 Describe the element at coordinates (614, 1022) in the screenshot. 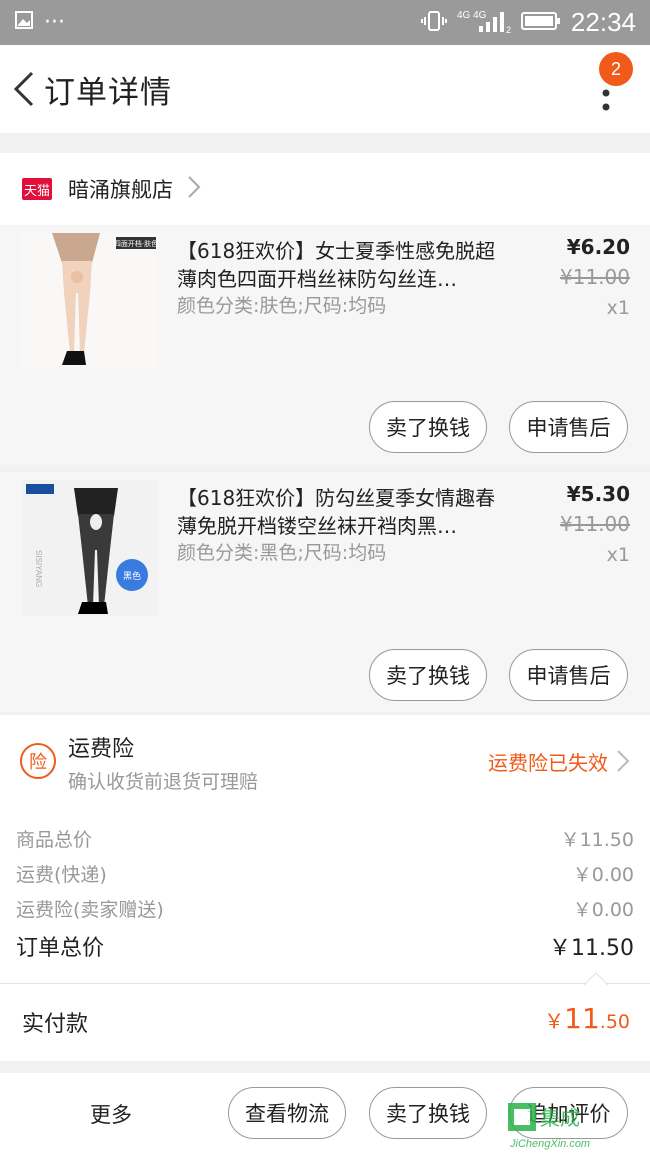

I see `paid-decimal: .50` at that location.